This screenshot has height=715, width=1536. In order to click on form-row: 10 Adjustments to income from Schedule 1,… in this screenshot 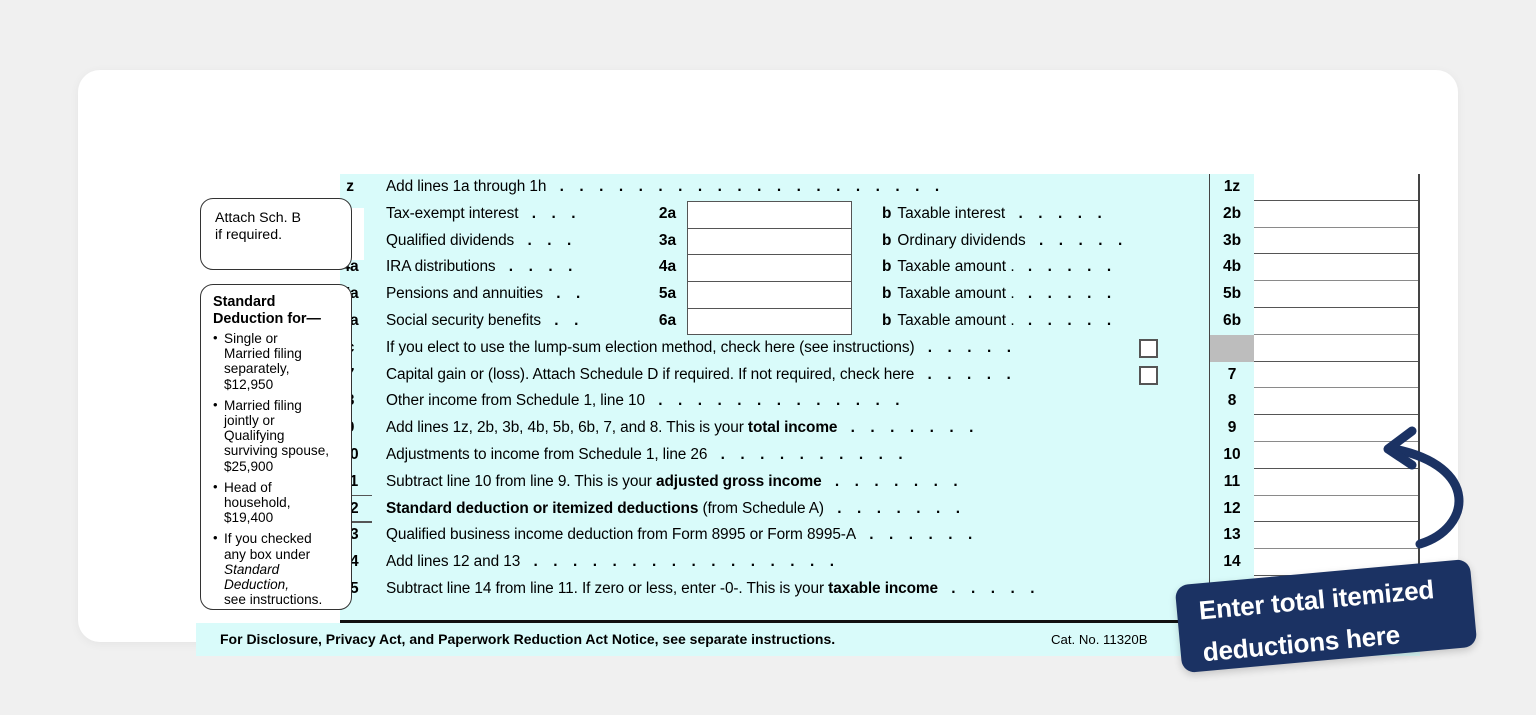, I will do `click(808, 455)`.